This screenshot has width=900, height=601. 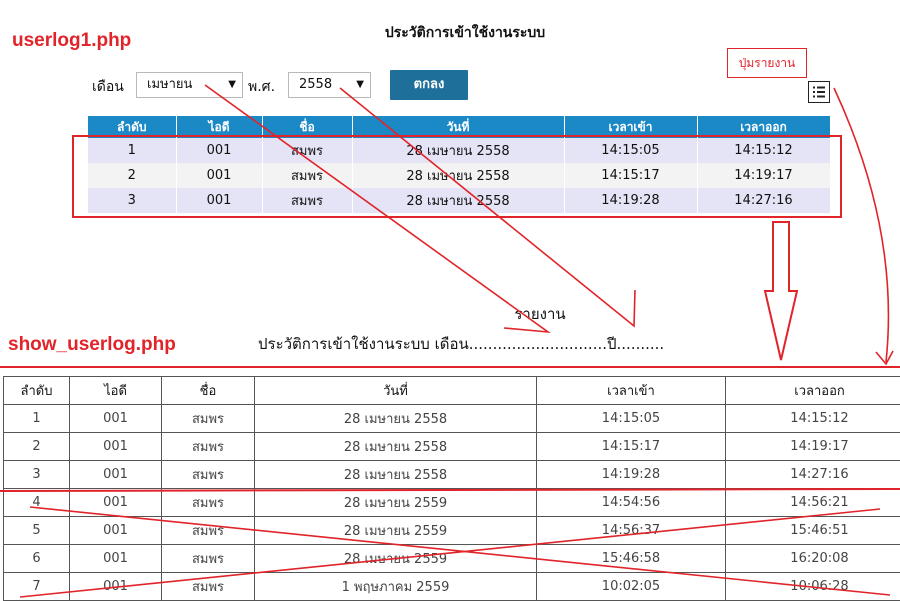 What do you see at coordinates (396, 587) in the screenshot?
I see `table-cell: 1 พฤษภาคม 2559` at bounding box center [396, 587].